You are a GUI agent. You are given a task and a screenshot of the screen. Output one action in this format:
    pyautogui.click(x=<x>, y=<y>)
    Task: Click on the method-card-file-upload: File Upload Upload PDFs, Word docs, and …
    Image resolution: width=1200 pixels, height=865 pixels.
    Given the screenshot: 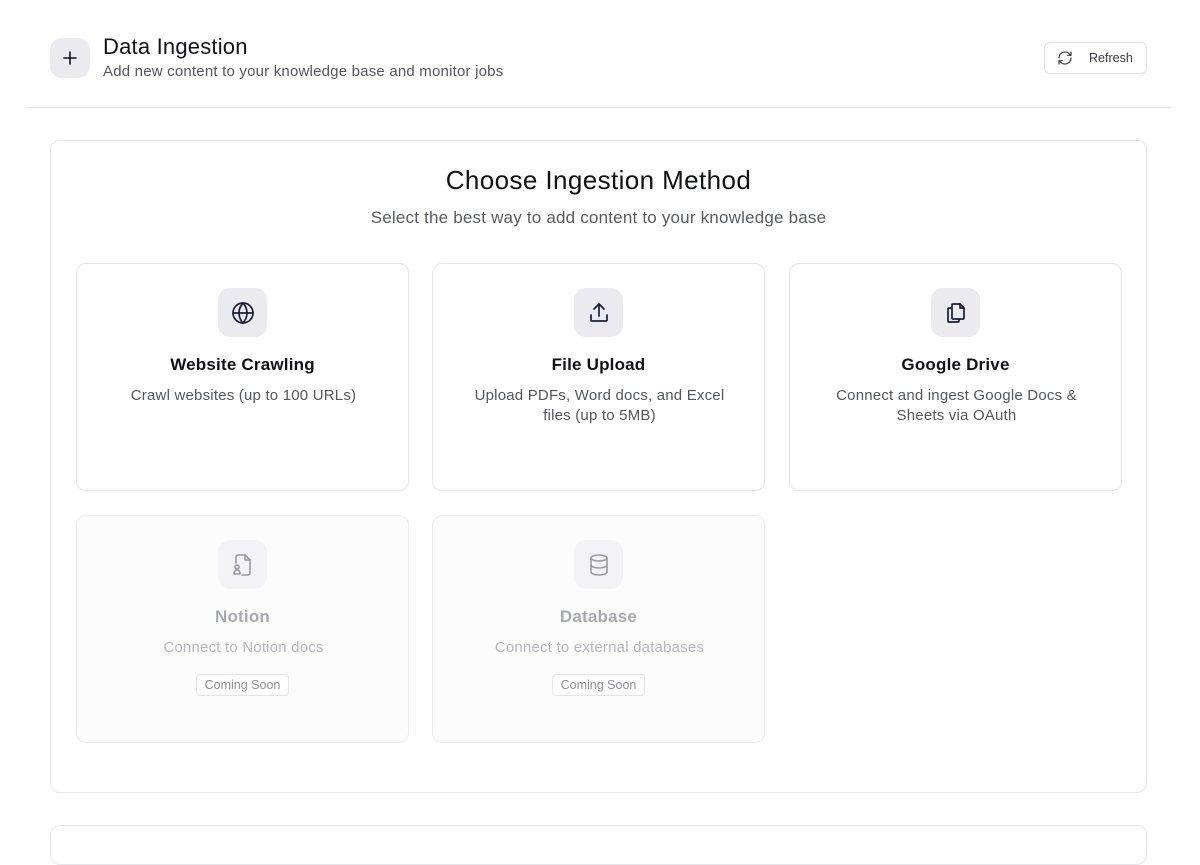 What is the action you would take?
    pyautogui.click(x=598, y=377)
    